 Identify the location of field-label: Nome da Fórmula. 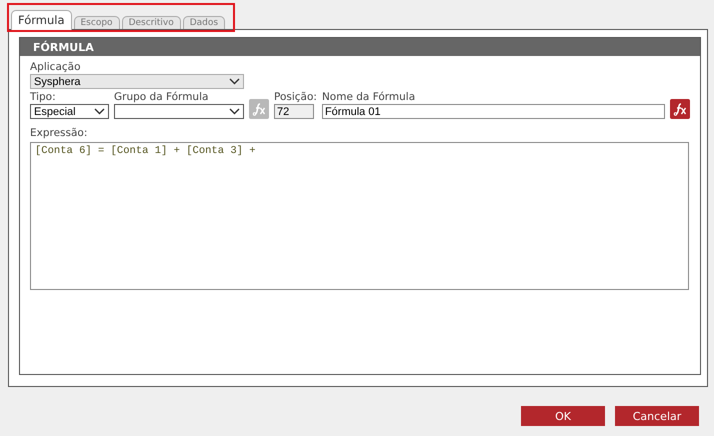
(369, 97).